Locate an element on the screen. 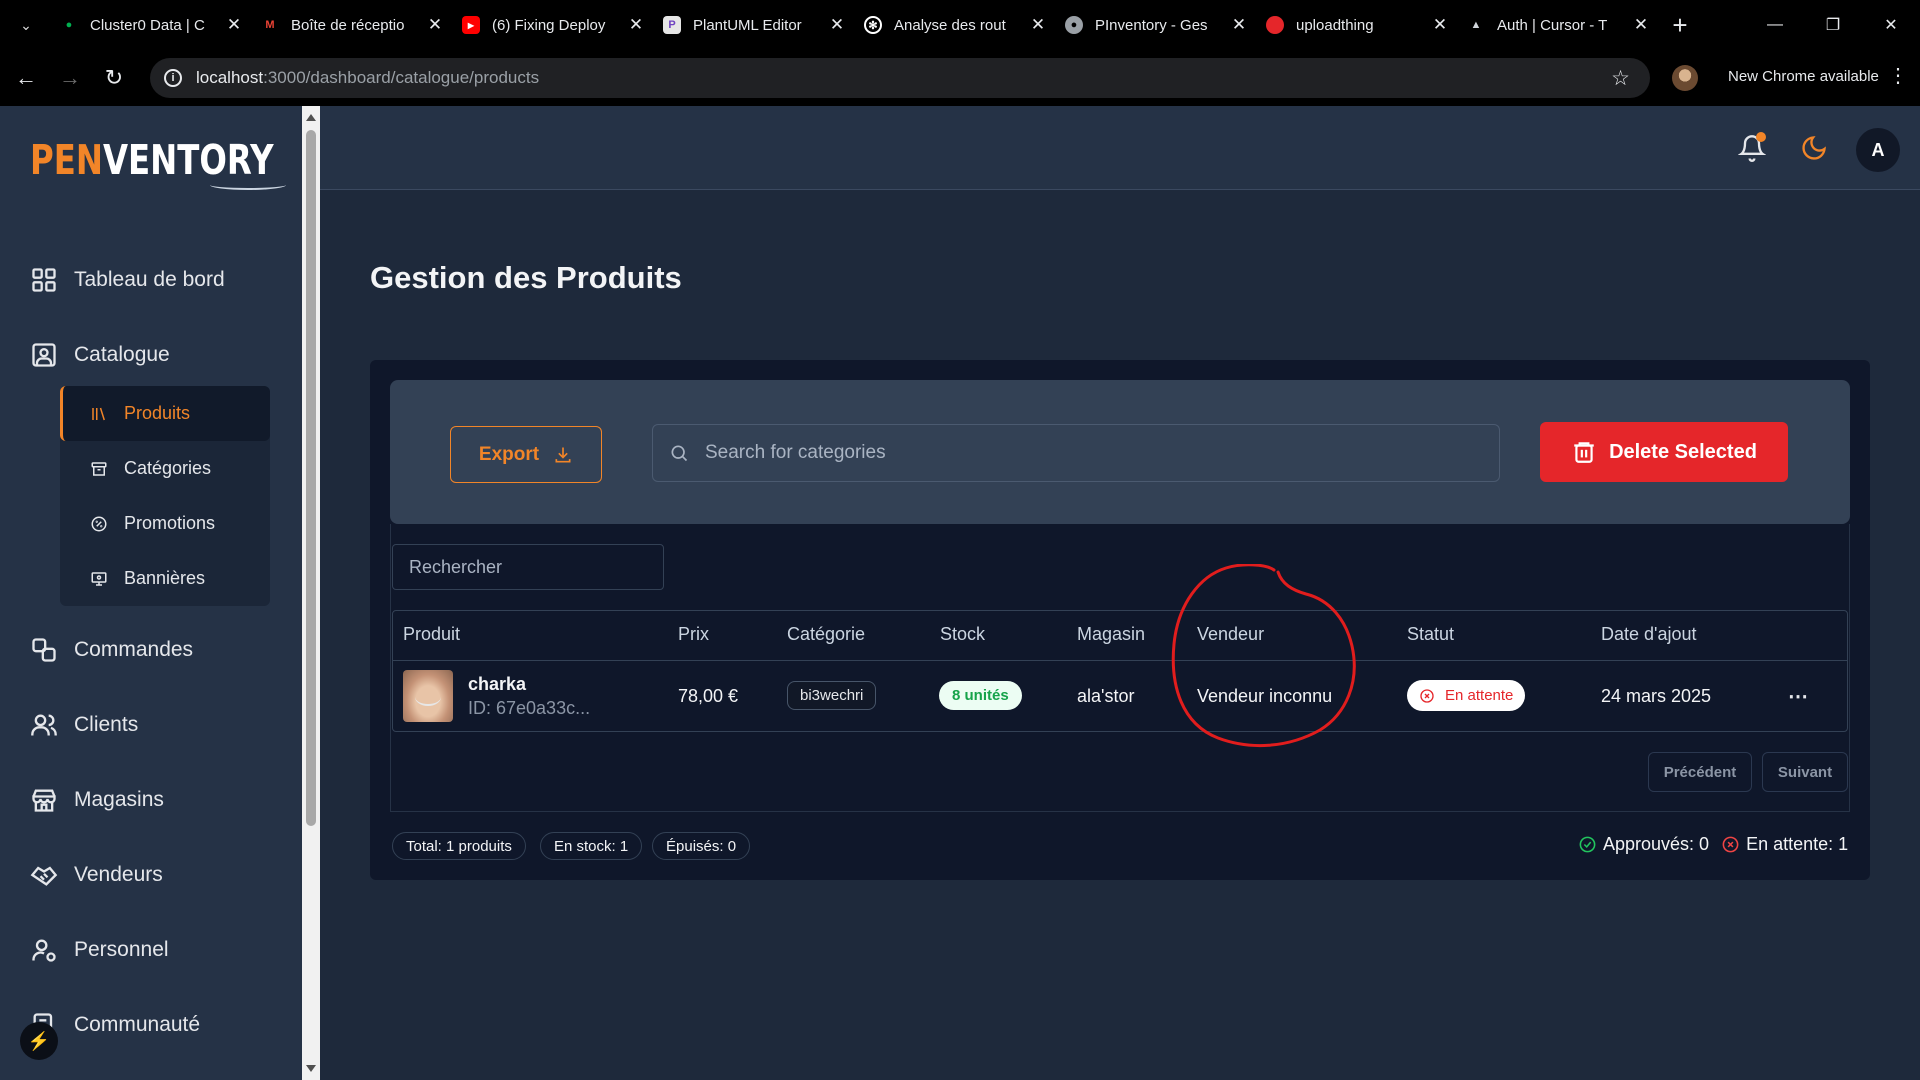  tab-title: Cluster0 Data | C is located at coordinates (147, 25).